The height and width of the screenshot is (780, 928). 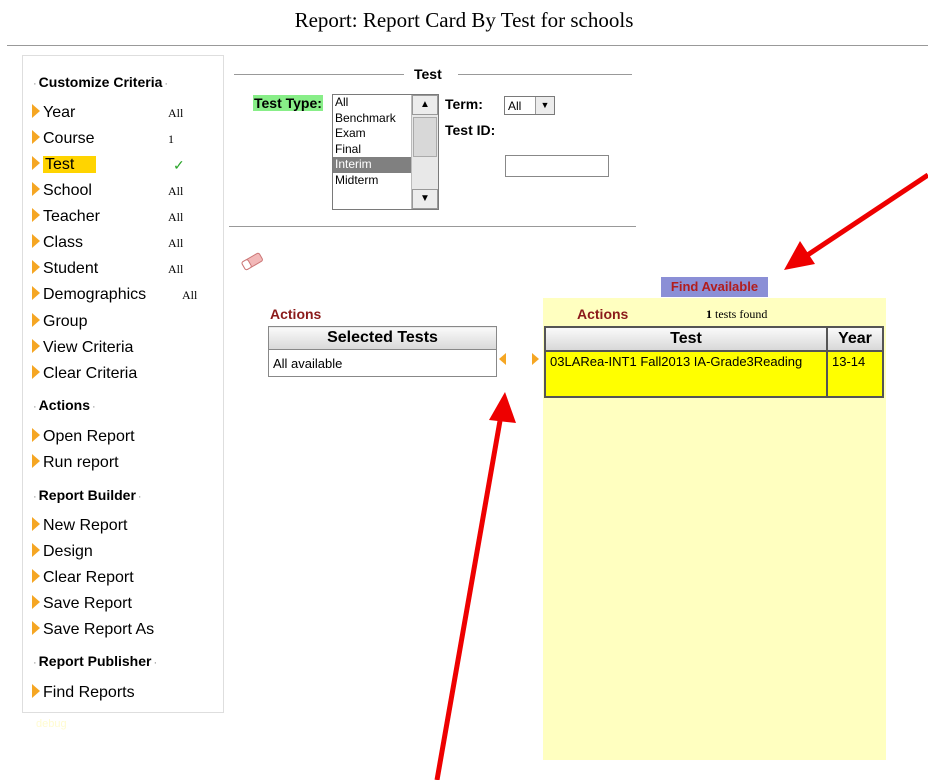 I want to click on eraser-icon, so click(x=252, y=261).